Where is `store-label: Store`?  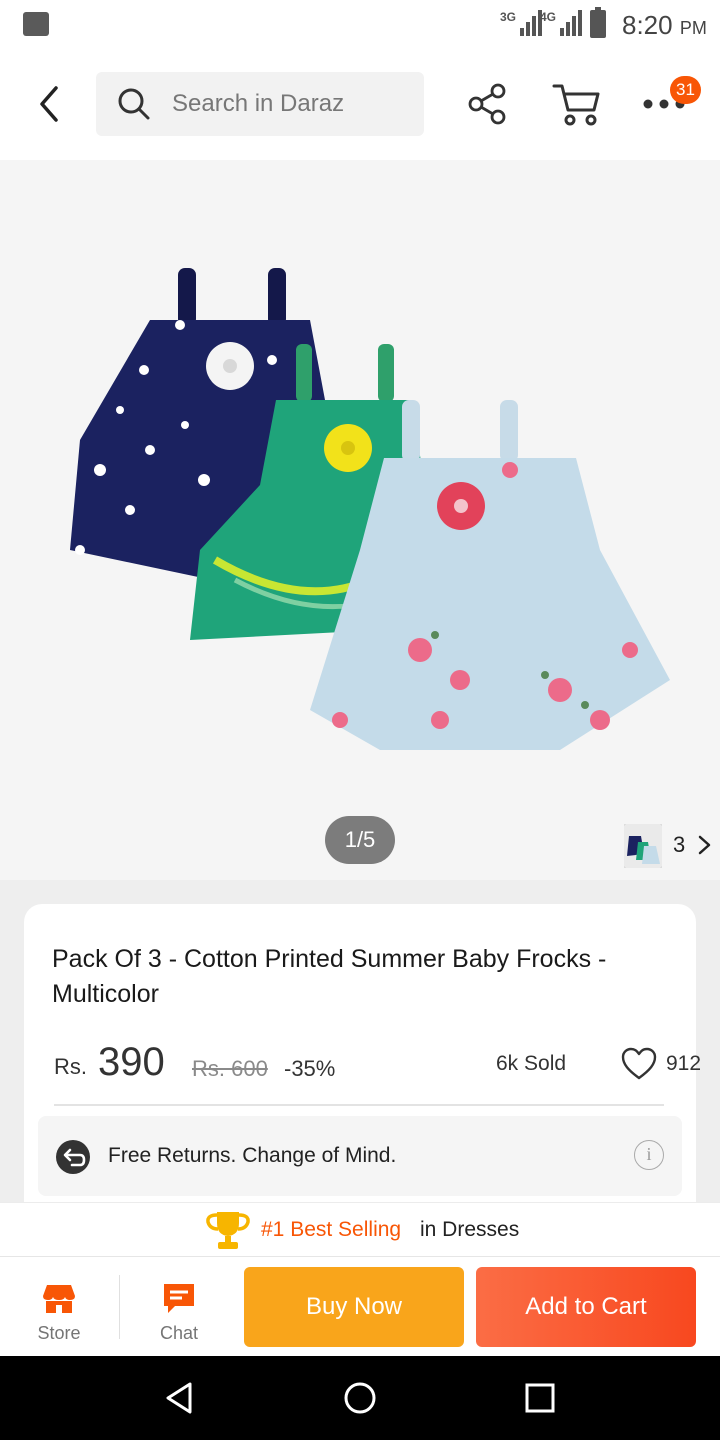
store-label: Store is located at coordinates (59, 1333).